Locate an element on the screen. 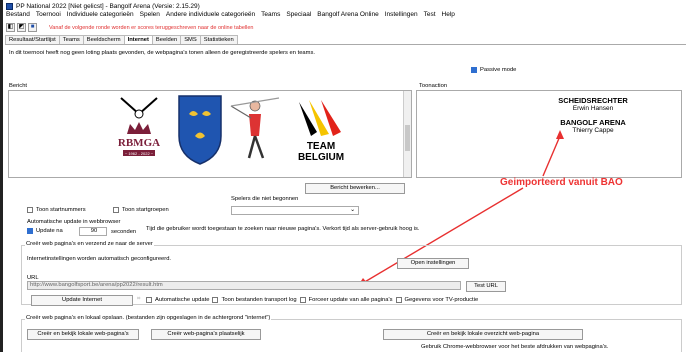 This screenshot has width=688, height=352. show-start-numbers-checkbox: Toon startnummers is located at coordinates (56, 210).